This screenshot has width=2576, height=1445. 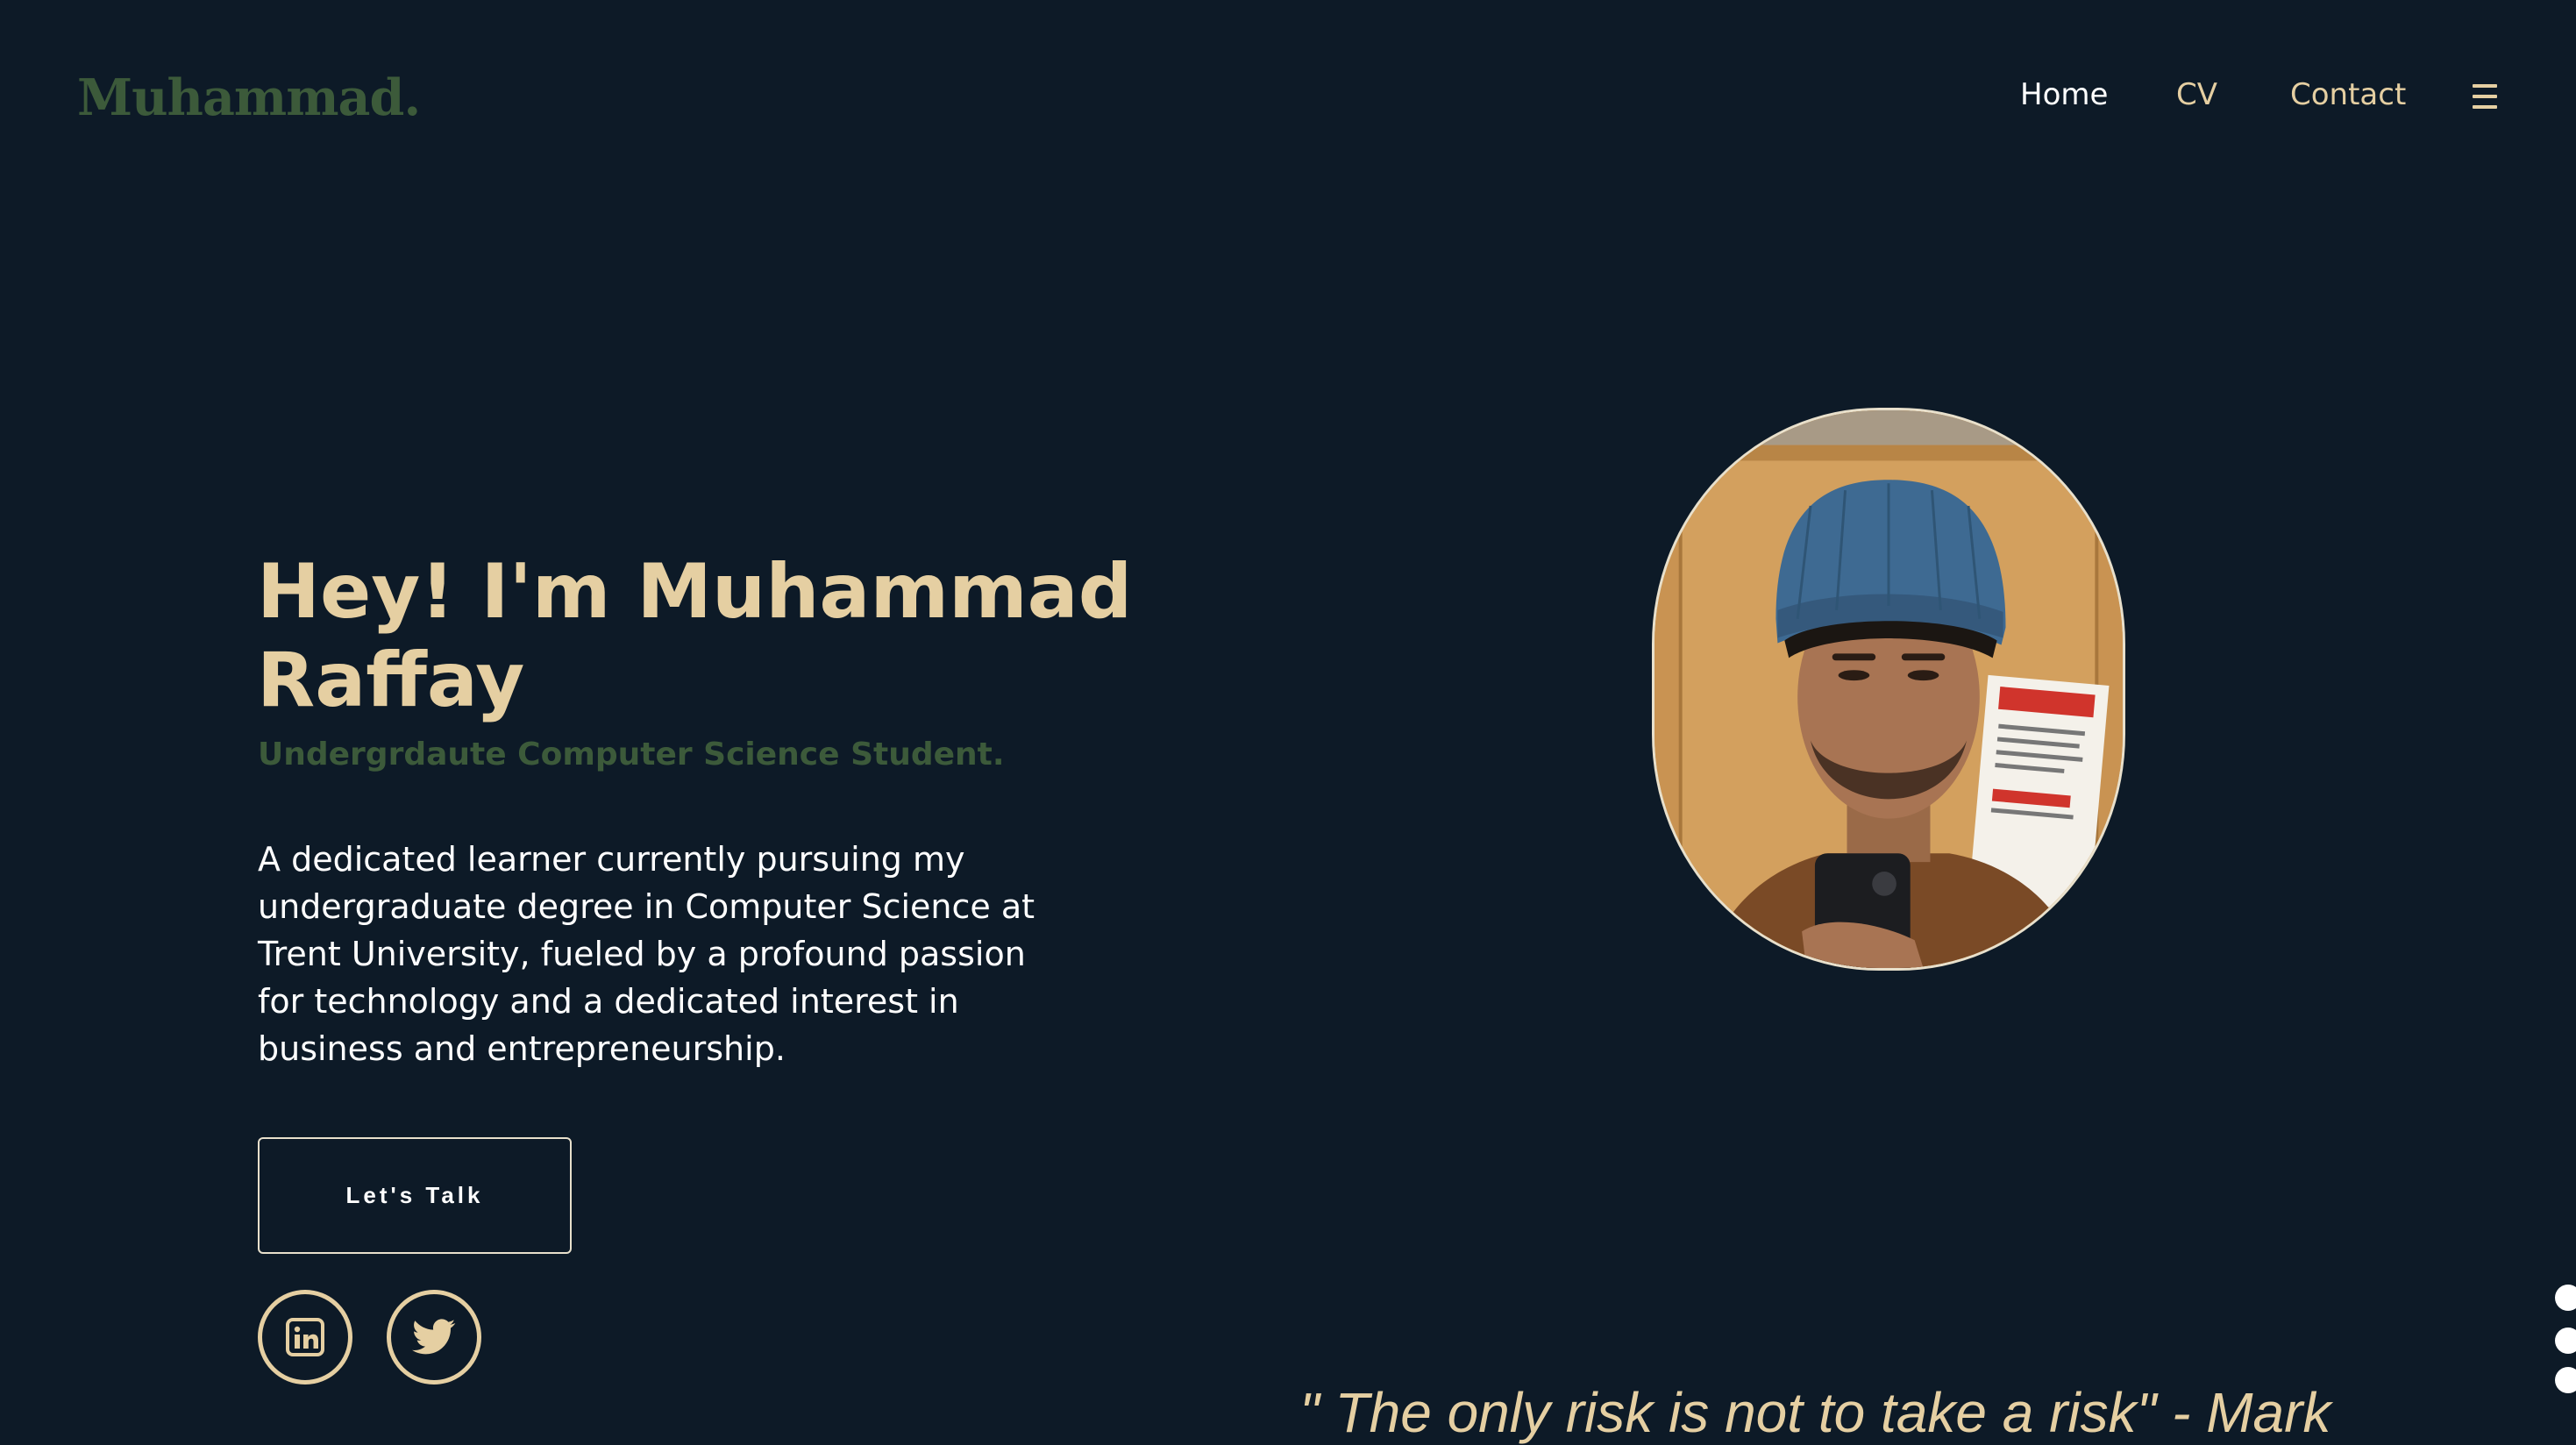 I want to click on nav-link-contact: Contact, so click(x=2348, y=97).